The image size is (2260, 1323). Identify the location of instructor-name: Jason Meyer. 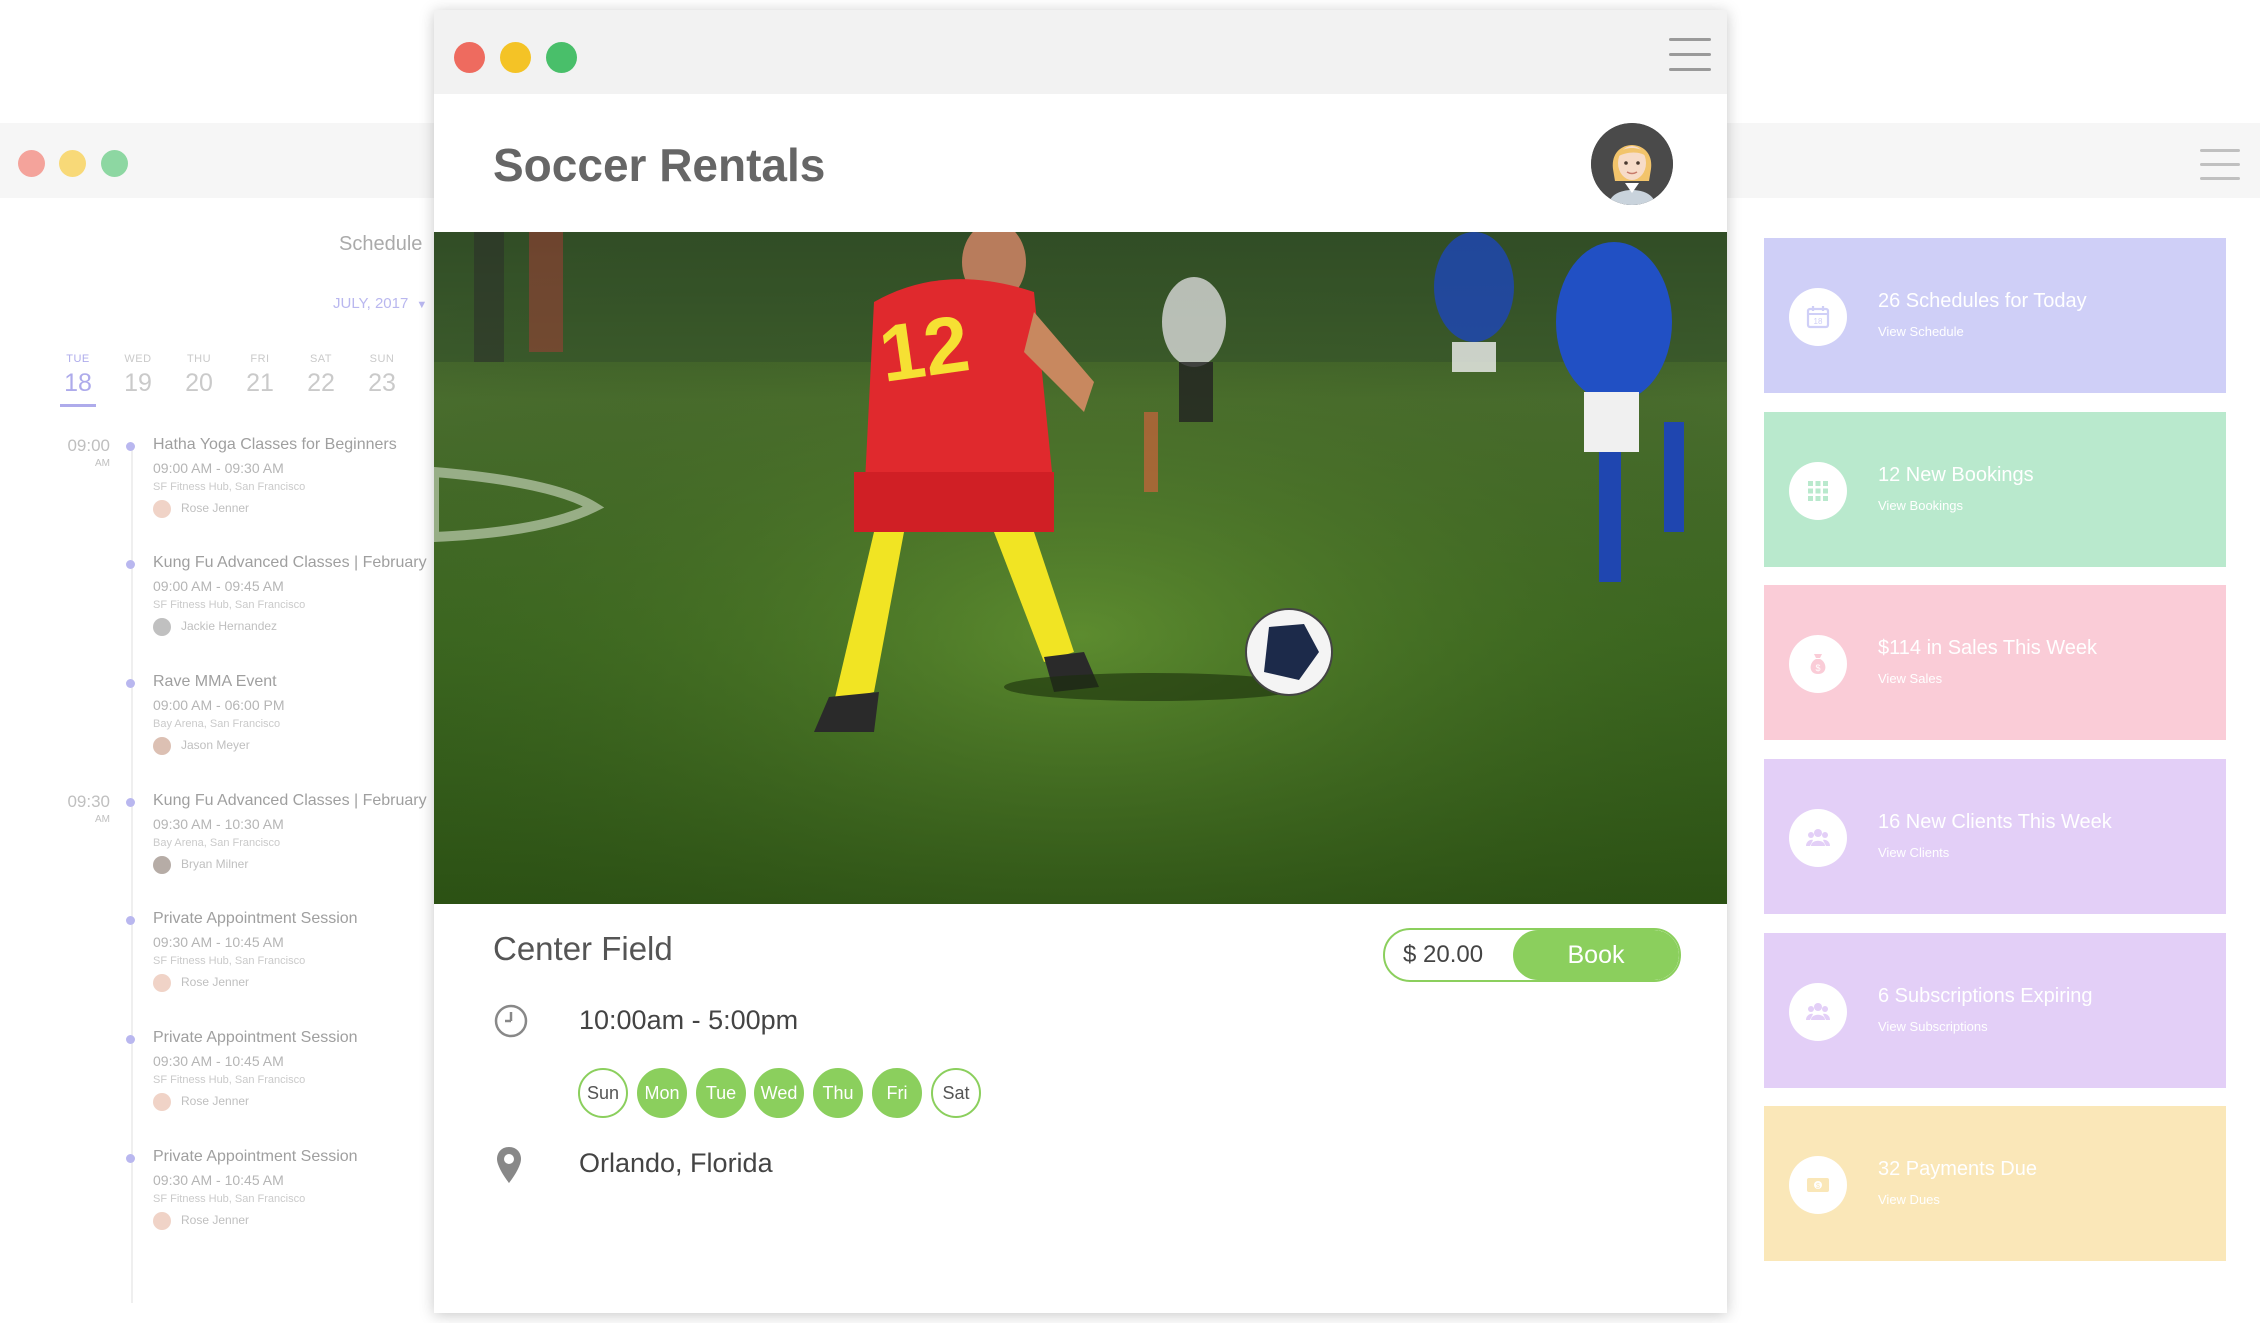
(215, 745).